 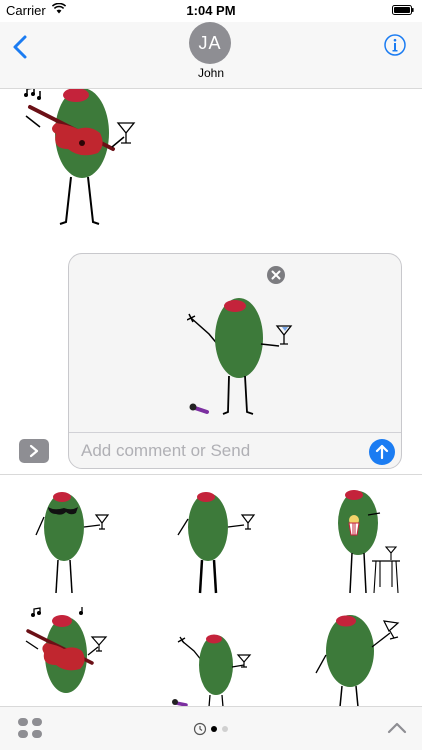 I want to click on app-grid-icon, so click(x=30, y=728).